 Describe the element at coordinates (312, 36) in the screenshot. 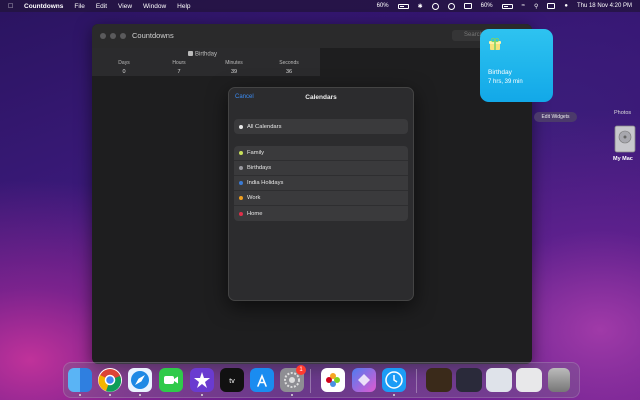

I see `title-bar: Countdowns Search` at that location.